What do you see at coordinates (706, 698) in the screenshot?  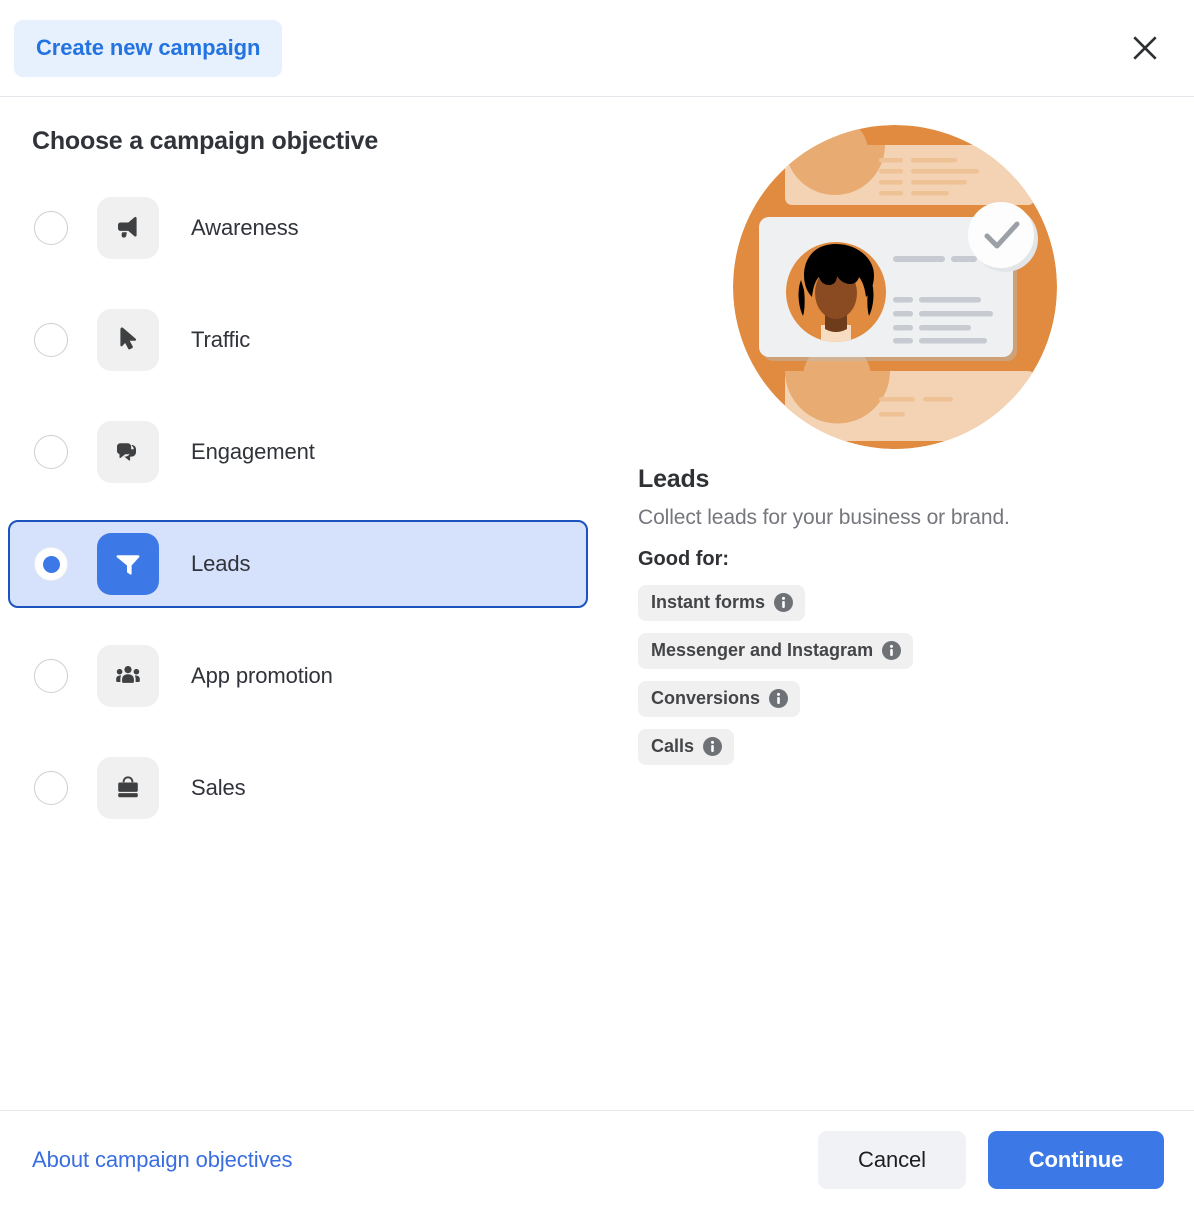 I see `pill-label: Conversions` at bounding box center [706, 698].